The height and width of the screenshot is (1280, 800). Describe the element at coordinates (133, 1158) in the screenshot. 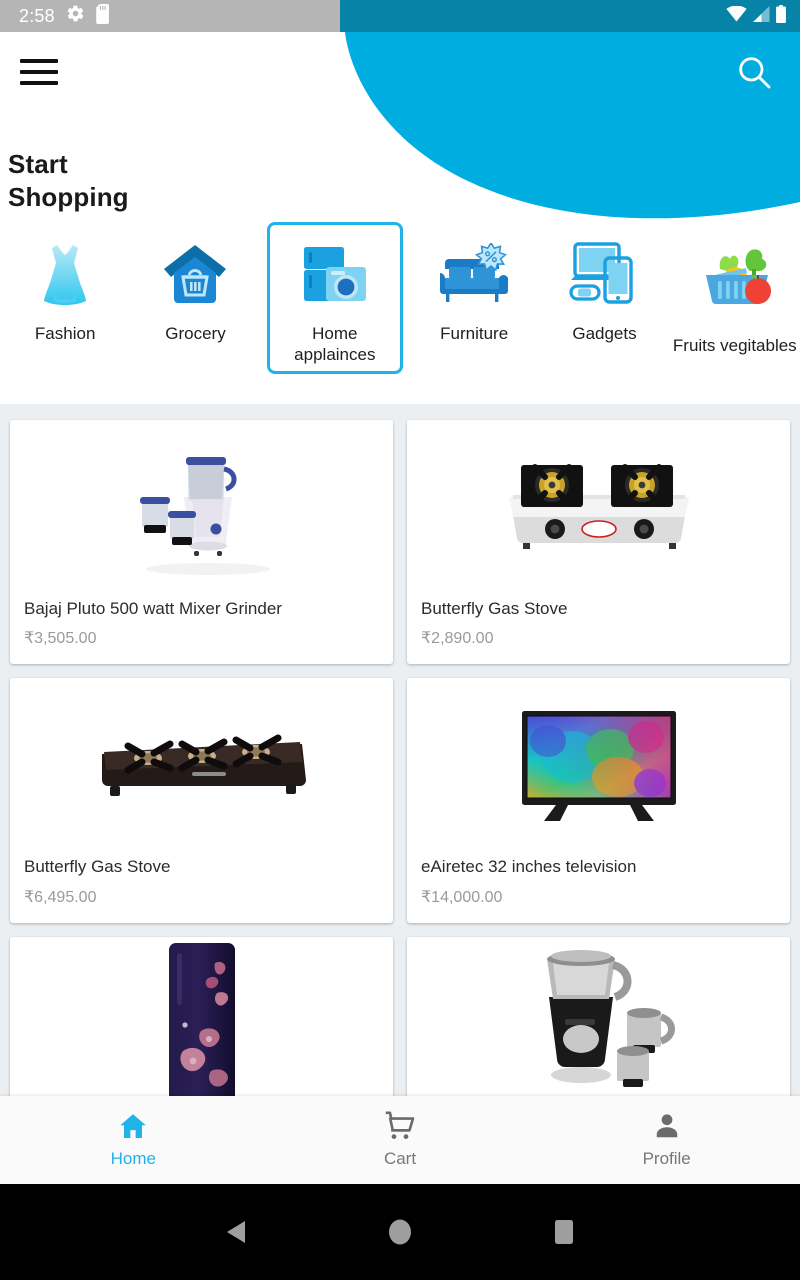

I see `nav-label: Home` at that location.